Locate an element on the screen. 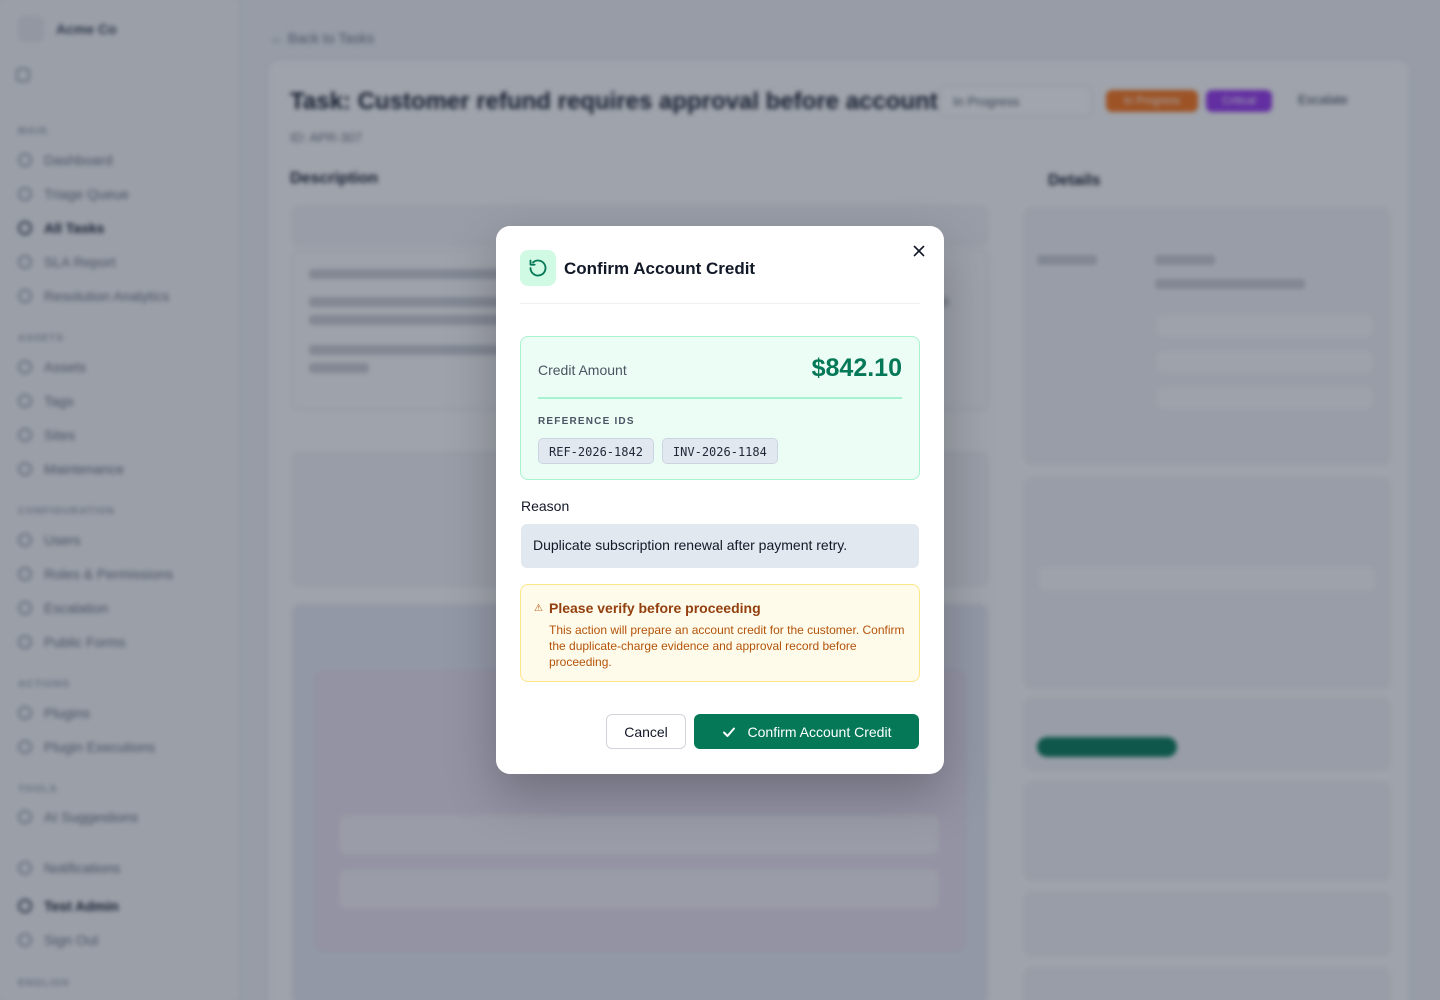  reference-id-list: REF-2026-1842 INV-2026-1184 is located at coordinates (658, 451).